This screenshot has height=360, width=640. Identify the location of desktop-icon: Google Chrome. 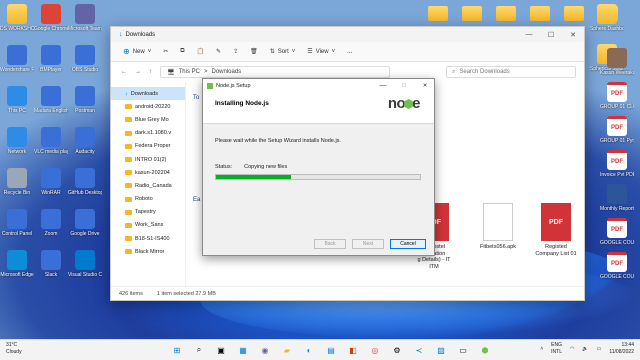
(51, 18).